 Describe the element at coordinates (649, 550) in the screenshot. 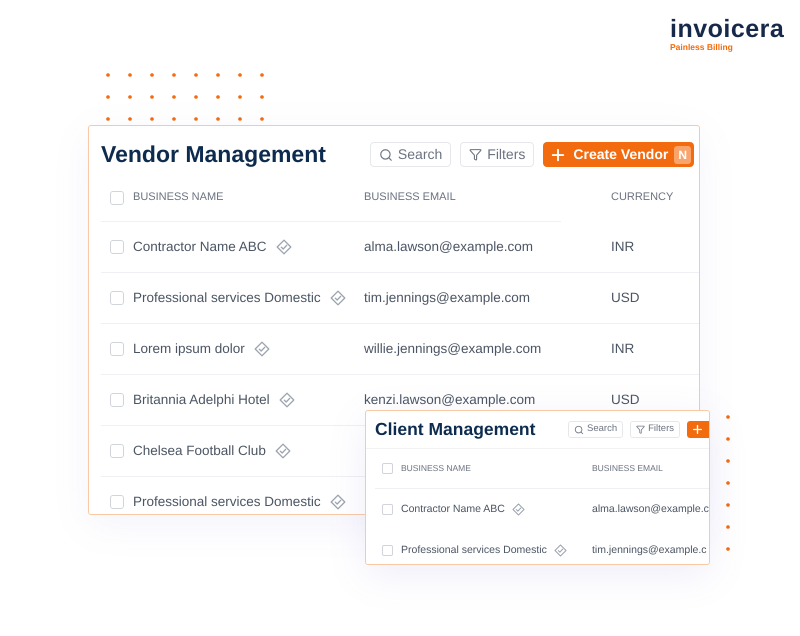

I see `business-email: tim.jennings@example.c` at that location.